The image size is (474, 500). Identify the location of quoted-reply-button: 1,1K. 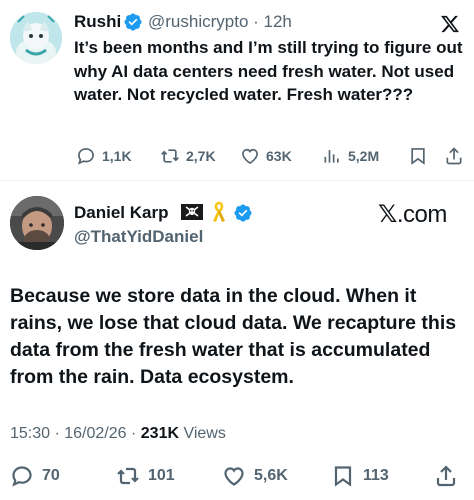
(104, 156).